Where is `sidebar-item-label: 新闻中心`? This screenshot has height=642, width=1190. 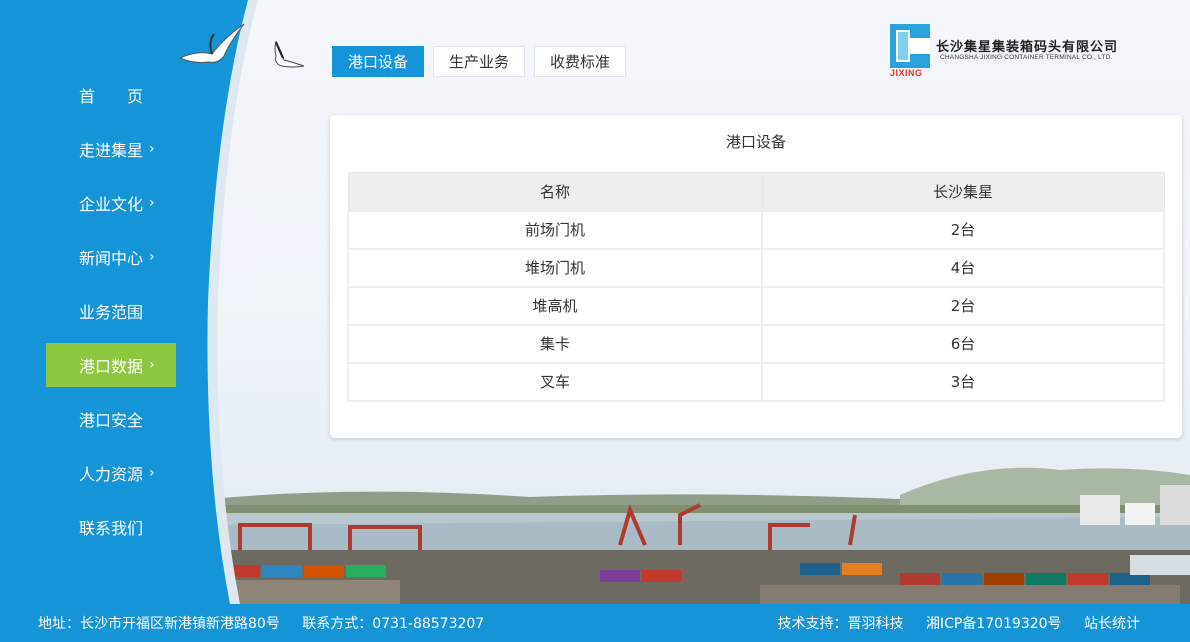
sidebar-item-label: 新闻中心 is located at coordinates (111, 258).